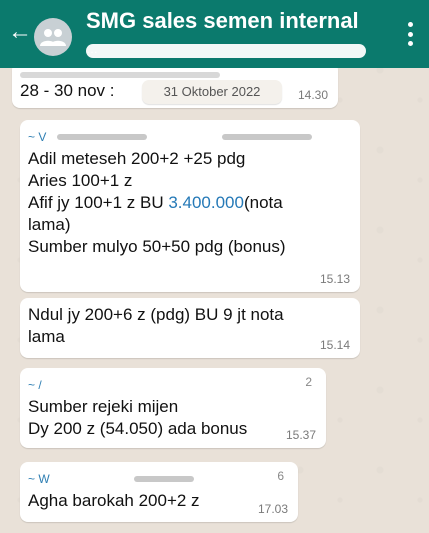 This screenshot has height=533, width=429. I want to click on chat-title: SMG sales semen internal, so click(222, 21).